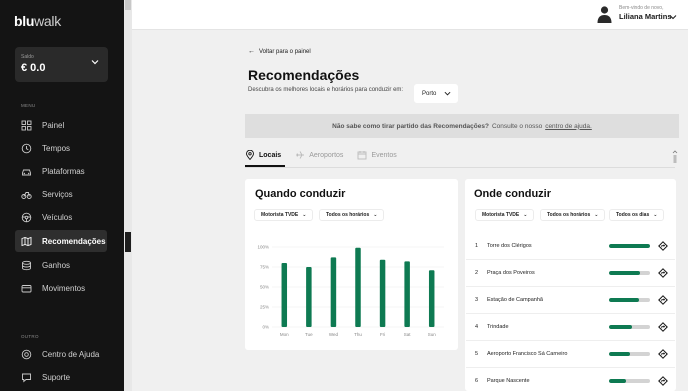 Image resolution: width=688 pixels, height=391 pixels. What do you see at coordinates (633, 215) in the screenshot?
I see `filter-value: Todos os dias` at bounding box center [633, 215].